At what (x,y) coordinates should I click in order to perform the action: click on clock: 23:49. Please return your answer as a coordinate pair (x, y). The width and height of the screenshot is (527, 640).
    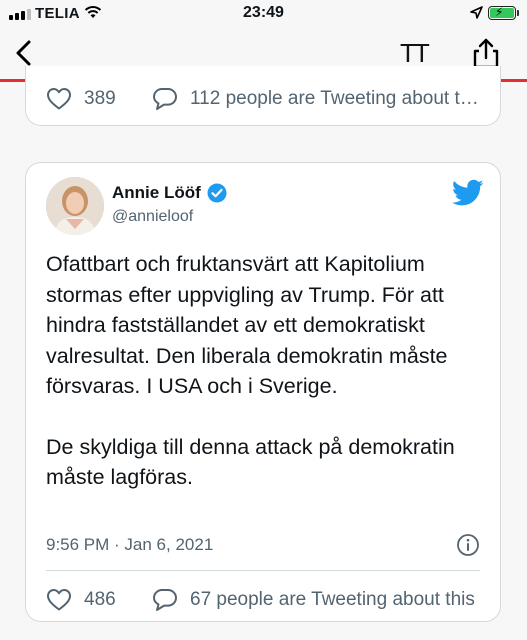
    Looking at the image, I should click on (263, 12).